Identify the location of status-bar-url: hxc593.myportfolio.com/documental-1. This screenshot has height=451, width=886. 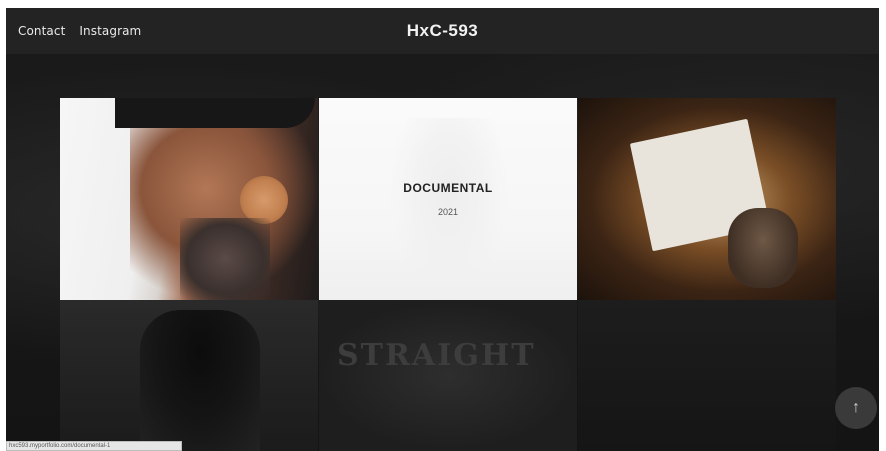
(94, 446).